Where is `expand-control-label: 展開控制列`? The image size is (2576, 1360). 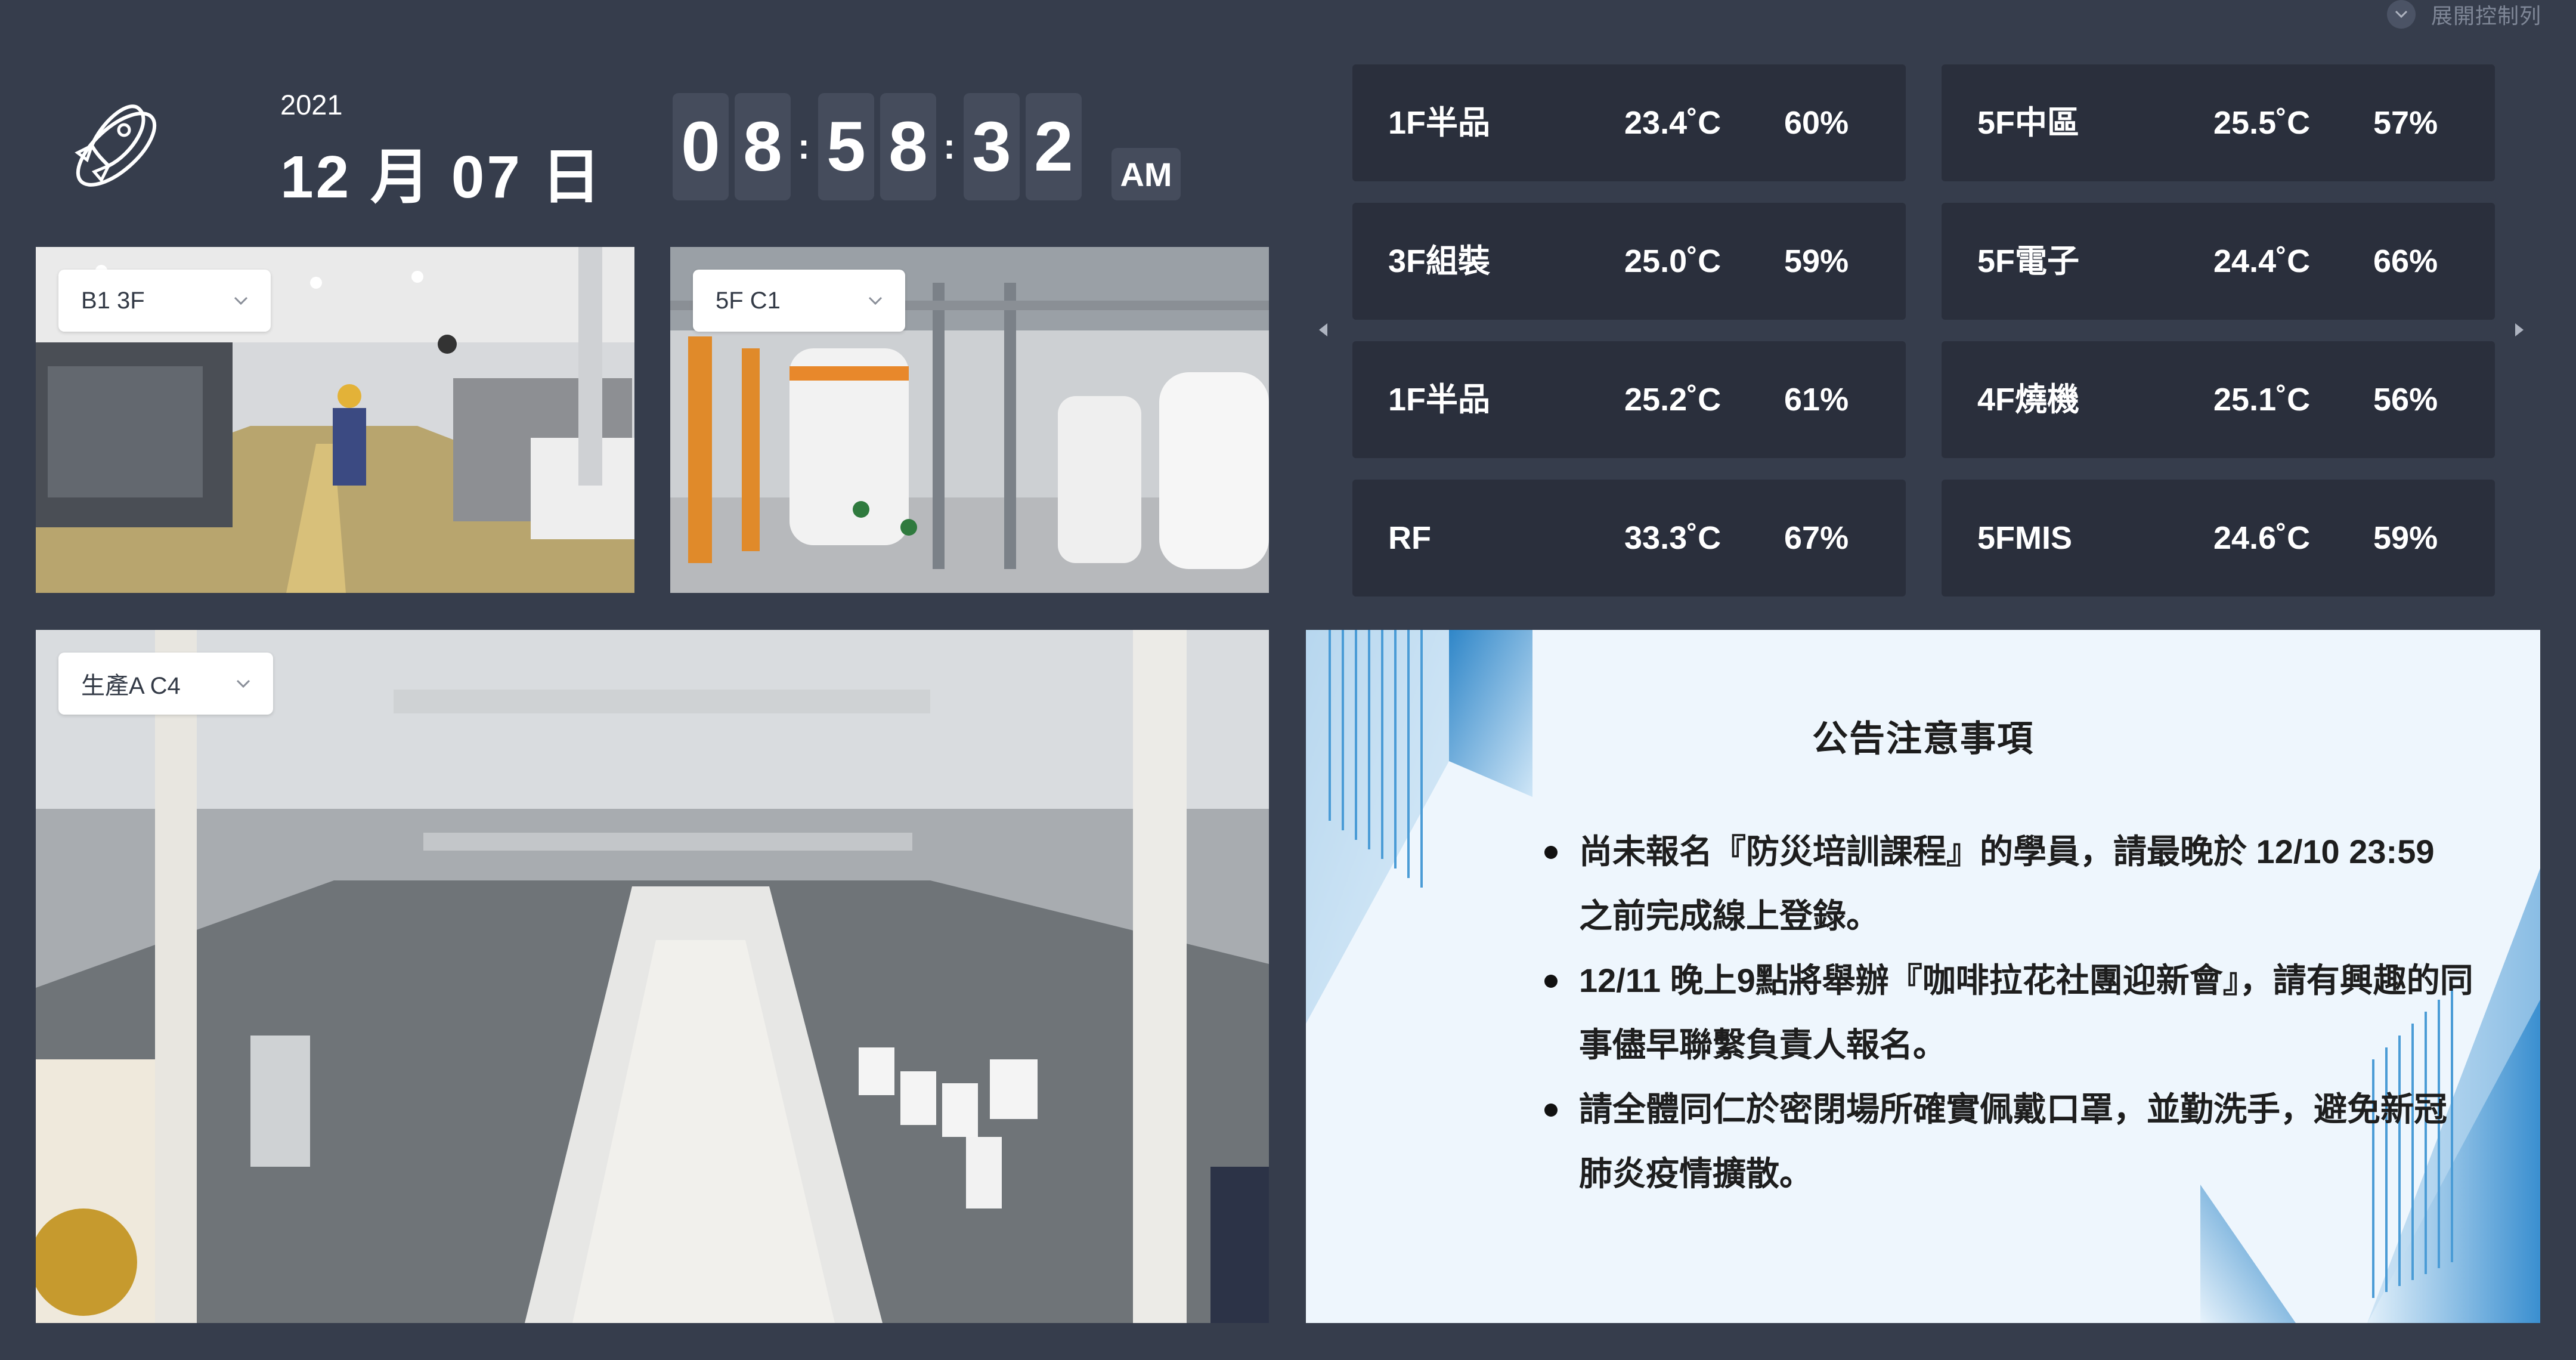 expand-control-label: 展開控制列 is located at coordinates (2486, 15).